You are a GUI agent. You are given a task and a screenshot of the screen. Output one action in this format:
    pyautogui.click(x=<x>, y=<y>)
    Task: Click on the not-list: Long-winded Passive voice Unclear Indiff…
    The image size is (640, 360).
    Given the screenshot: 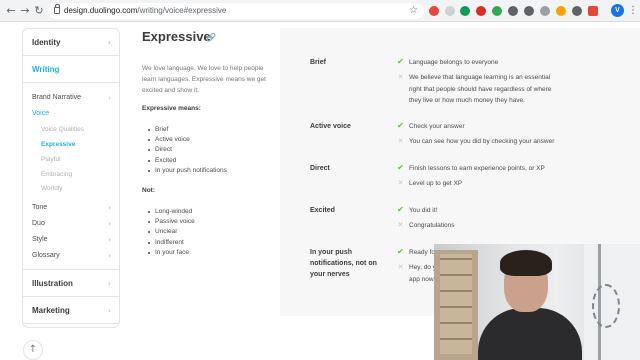 What is the action you would take?
    pyautogui.click(x=171, y=232)
    